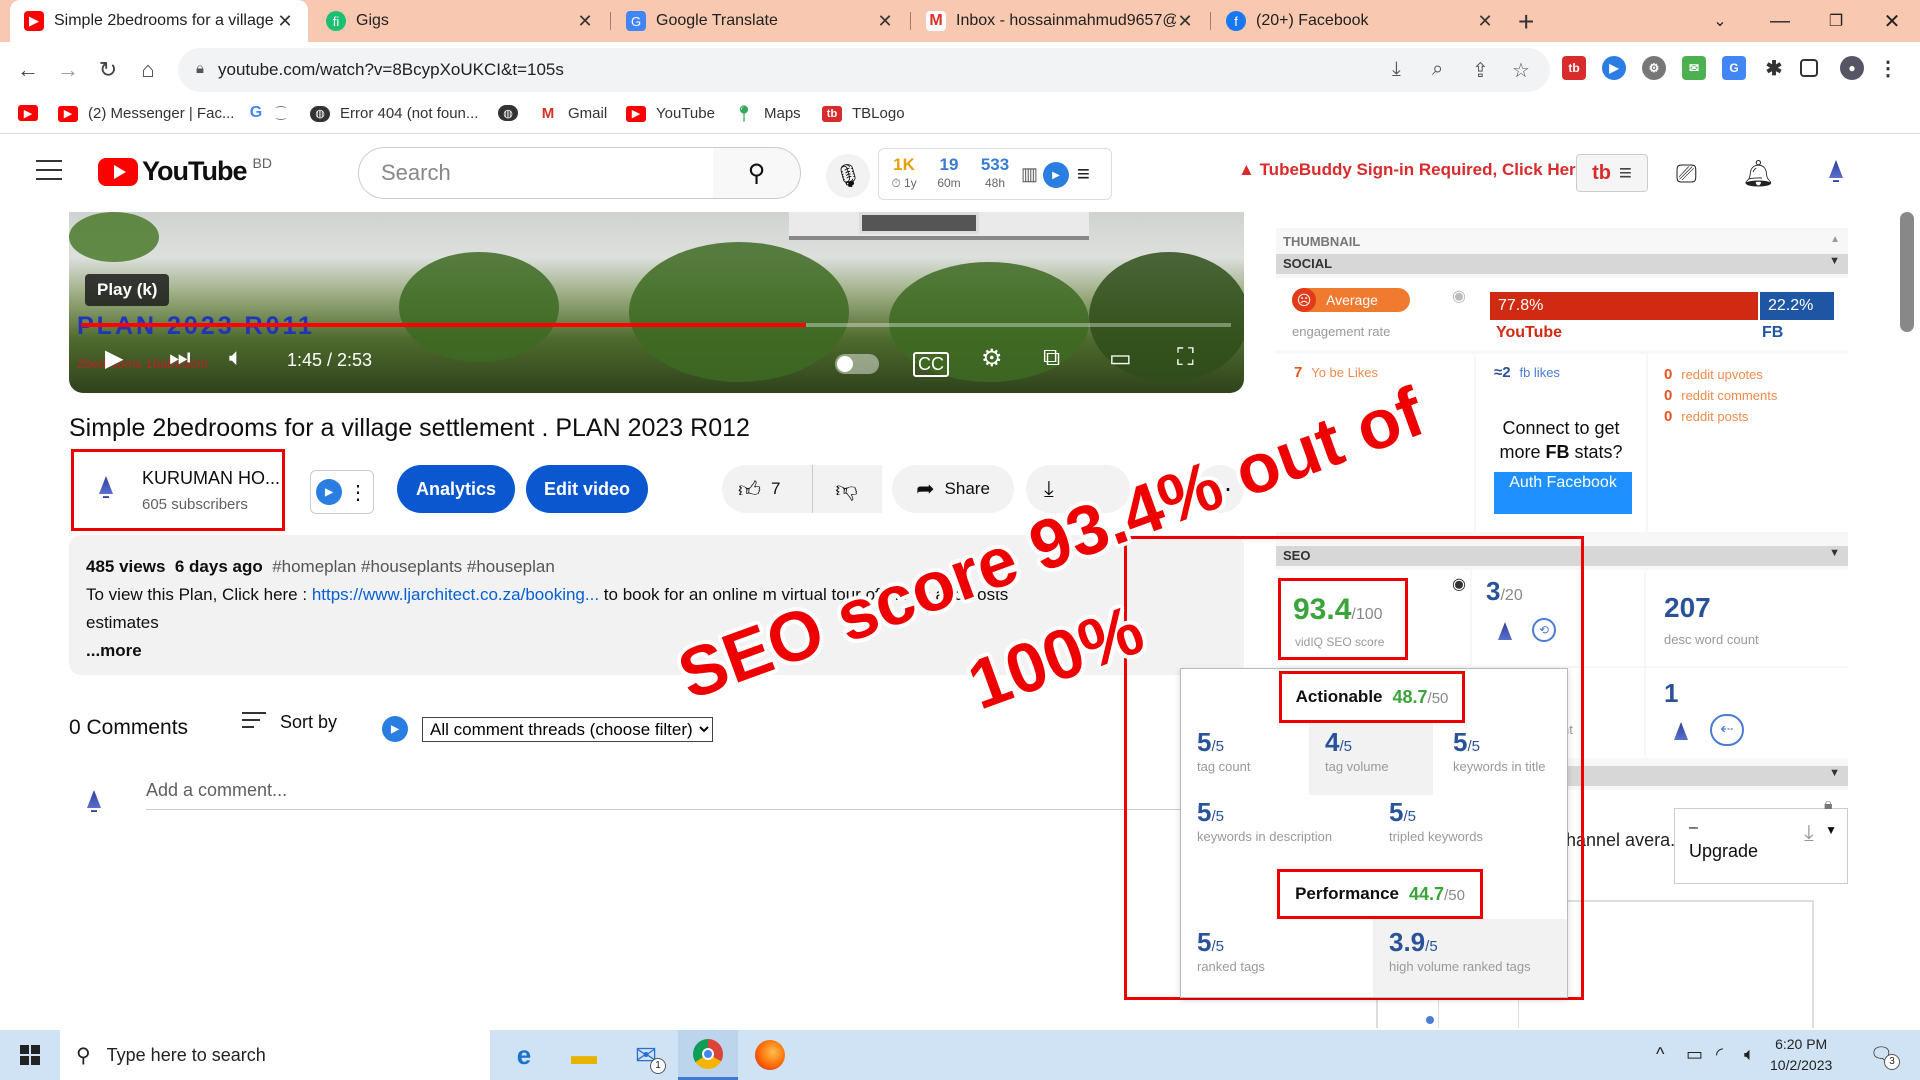  Describe the element at coordinates (1480, 70) in the screenshot. I see `share-icon: ⇪` at that location.